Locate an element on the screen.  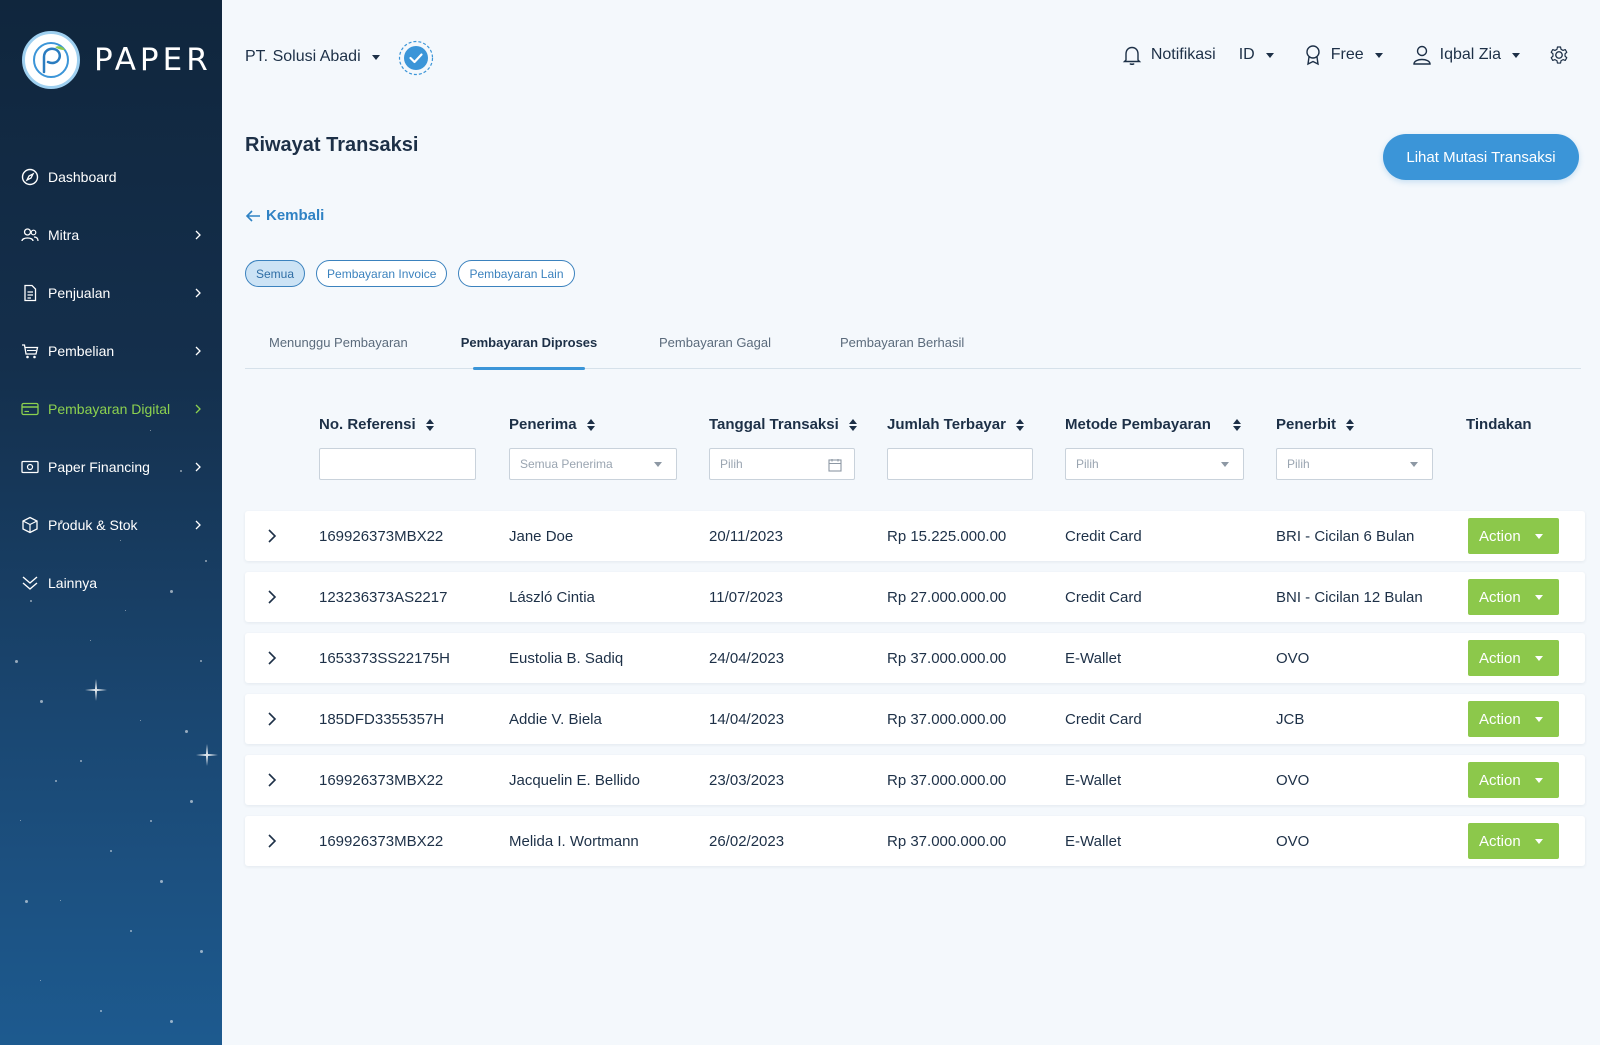
tab-pembayaran-diproses: Pembayaran Diproses is located at coordinates (529, 346).